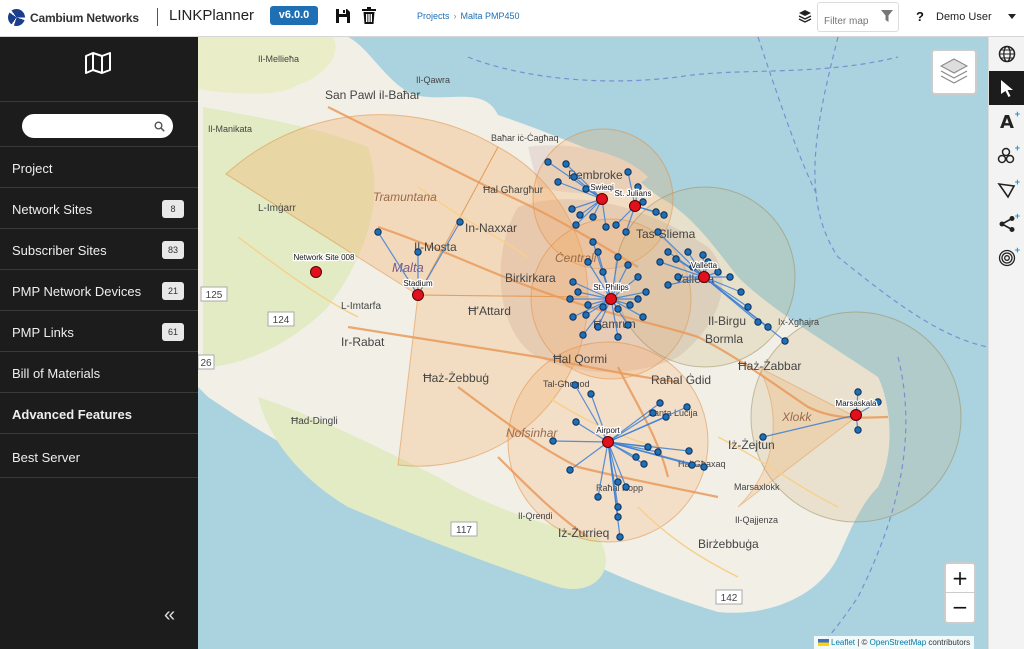 The height and width of the screenshot is (649, 1024). I want to click on help-icon: ?, so click(920, 16).